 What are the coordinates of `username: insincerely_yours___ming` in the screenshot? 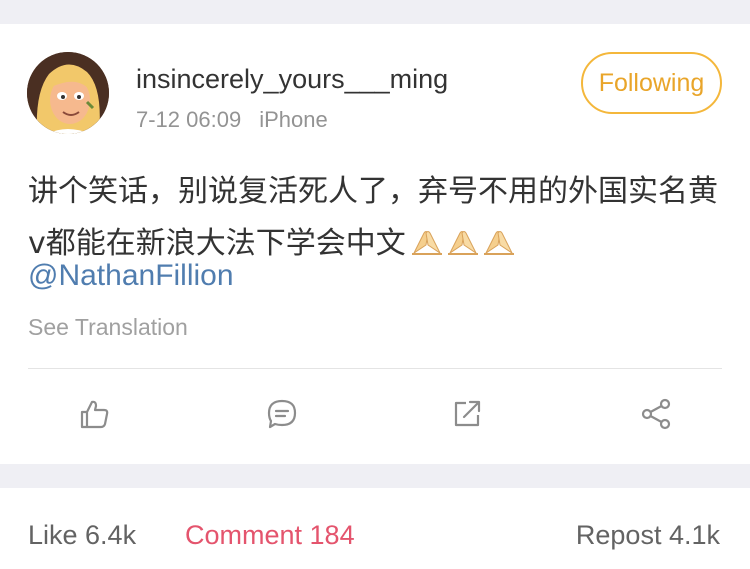 It's located at (292, 79).